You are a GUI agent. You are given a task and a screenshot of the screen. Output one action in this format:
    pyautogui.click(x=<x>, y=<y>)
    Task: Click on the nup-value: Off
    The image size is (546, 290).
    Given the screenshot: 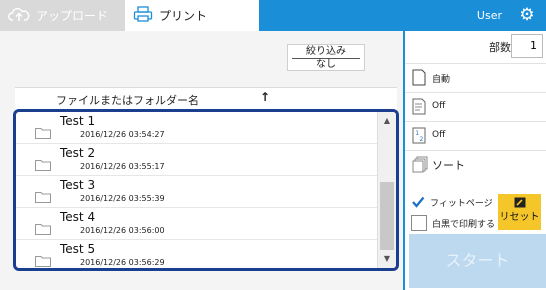 What is the action you would take?
    pyautogui.click(x=439, y=135)
    